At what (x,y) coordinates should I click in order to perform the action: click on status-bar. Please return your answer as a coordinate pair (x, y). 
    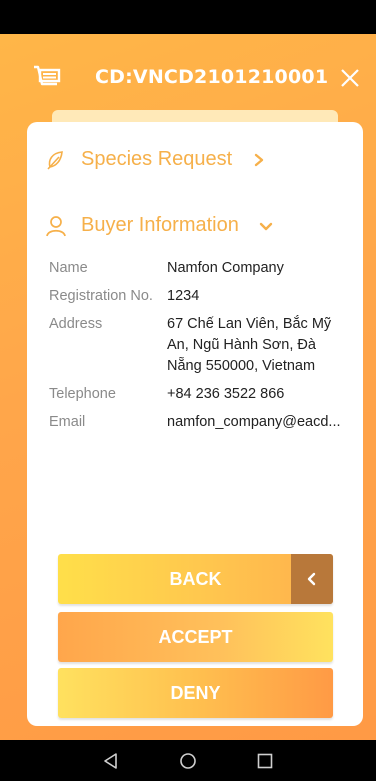
    Looking at the image, I should click on (188, 17).